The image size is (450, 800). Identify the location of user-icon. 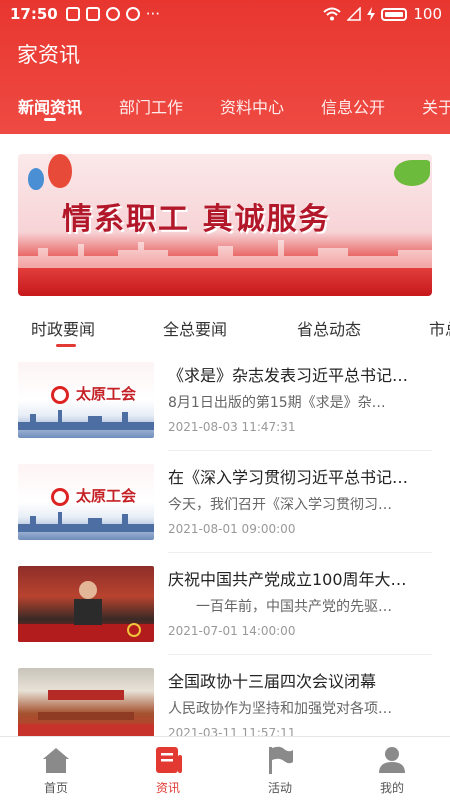
(392, 760).